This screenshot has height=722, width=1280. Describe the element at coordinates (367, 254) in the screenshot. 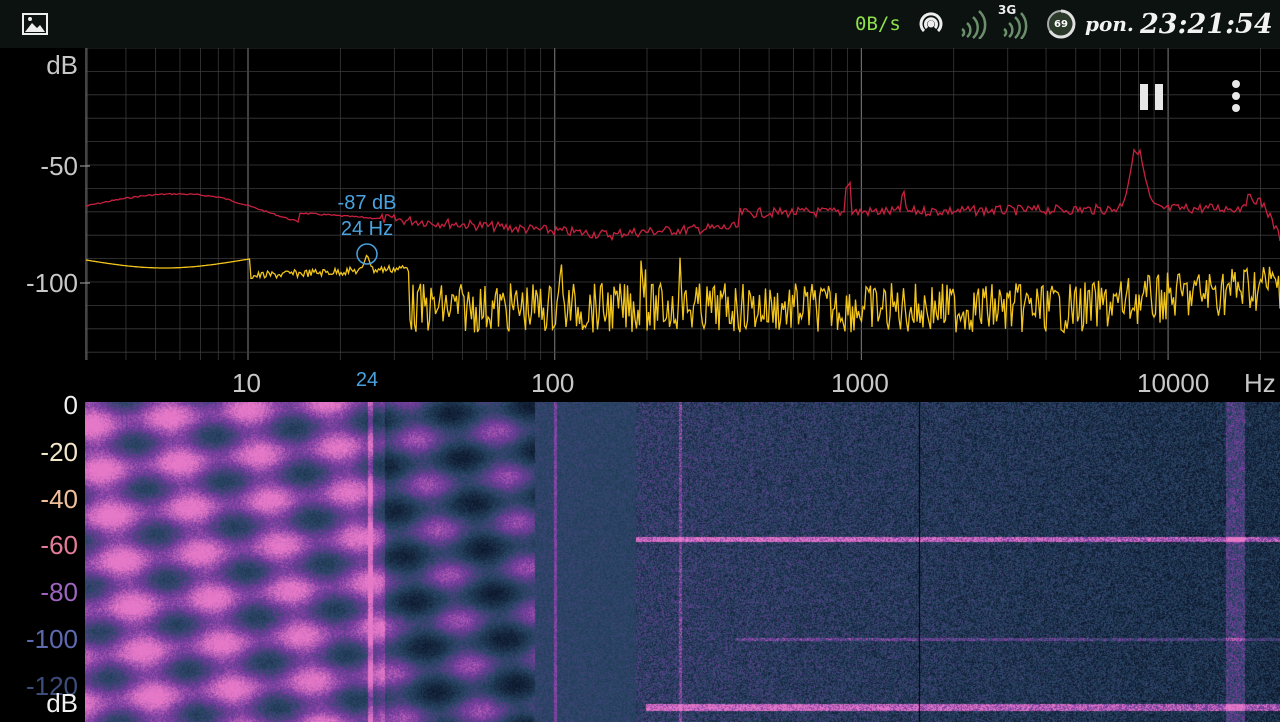

I see `cursor-marker` at that location.